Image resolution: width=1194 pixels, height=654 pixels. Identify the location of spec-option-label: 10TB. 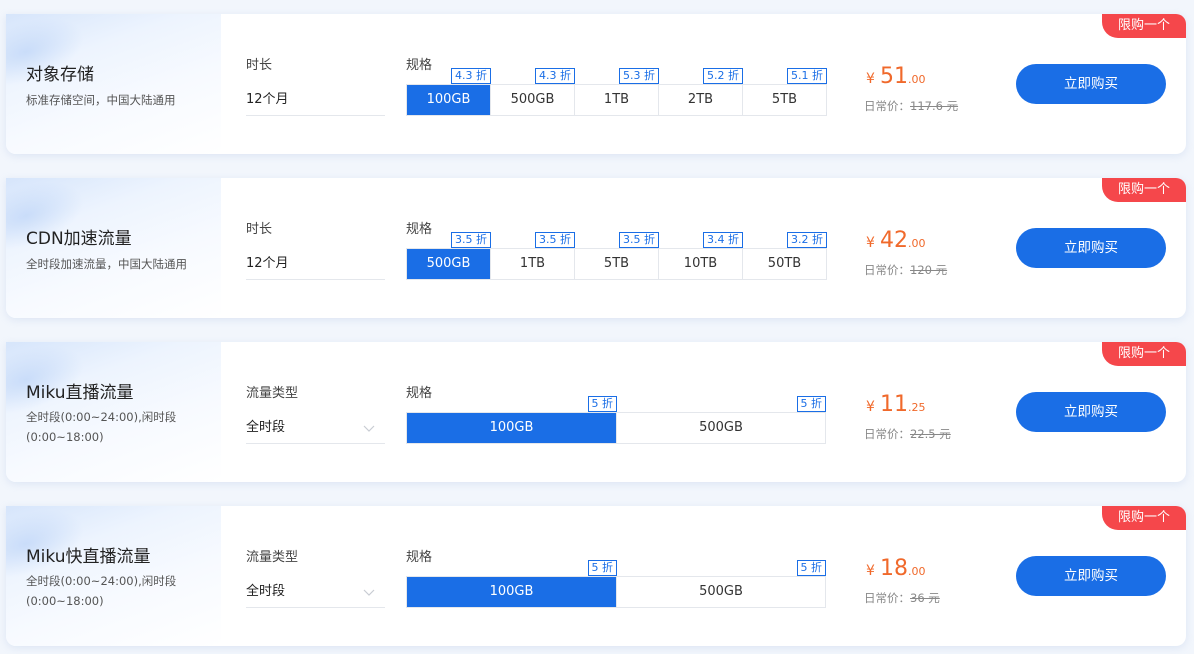
(700, 263).